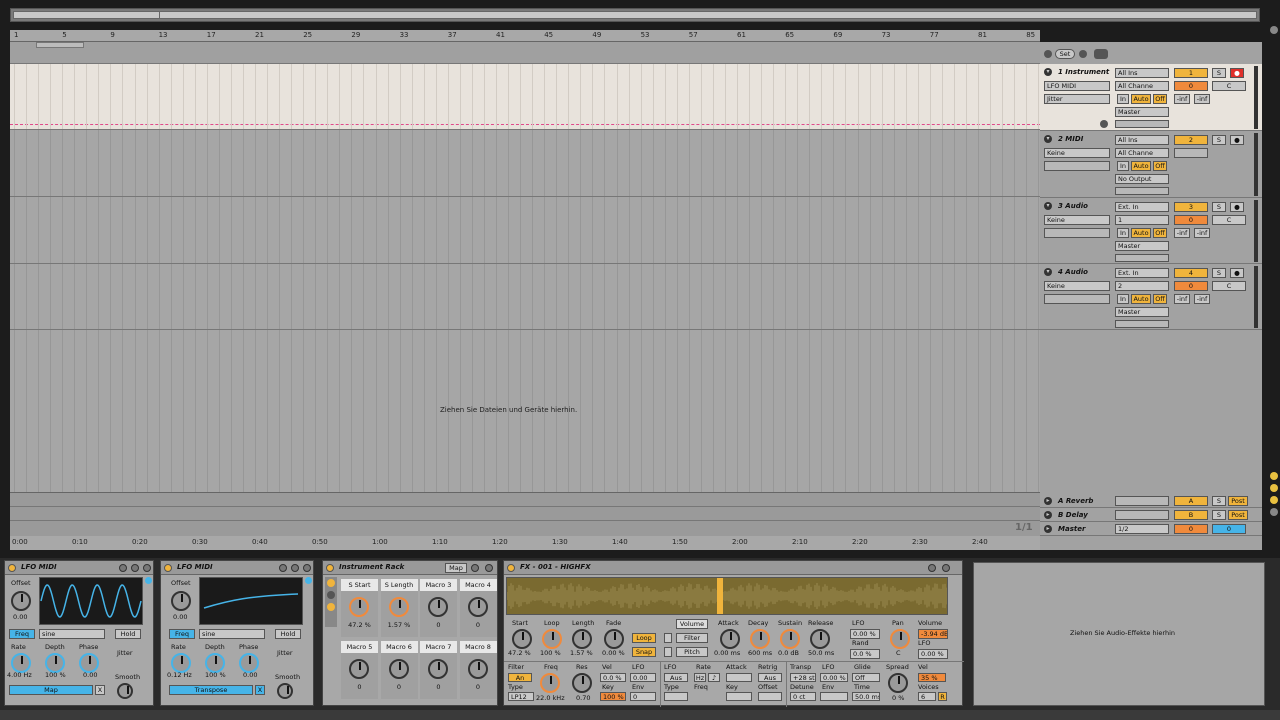 The height and width of the screenshot is (720, 1280). Describe the element at coordinates (359, 585) in the screenshot. I see `macro-name: S Start` at that location.